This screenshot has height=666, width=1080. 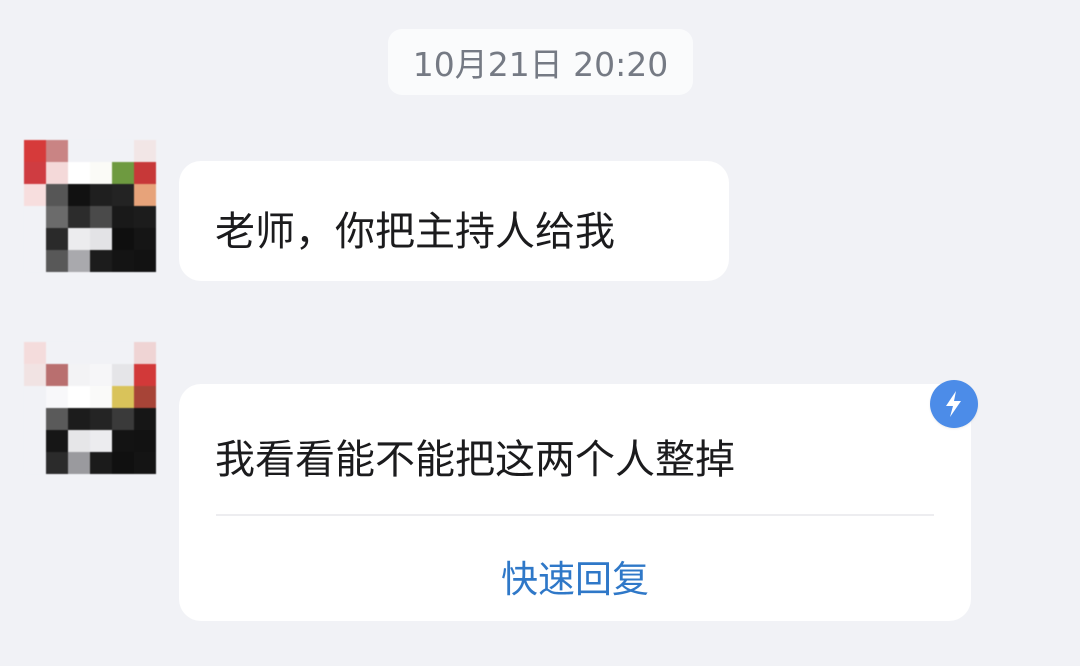 What do you see at coordinates (575, 515) in the screenshot?
I see `divider` at bounding box center [575, 515].